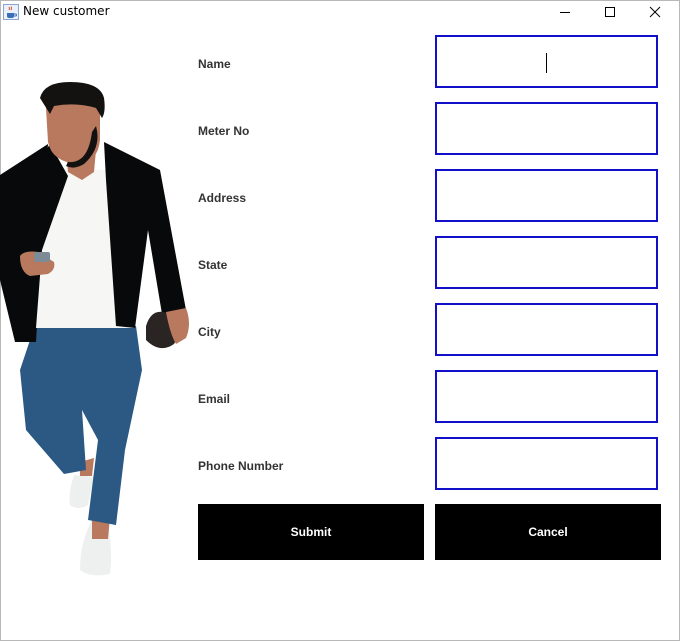 The height and width of the screenshot is (641, 680). Describe the element at coordinates (546, 329) in the screenshot. I see `city-field` at that location.